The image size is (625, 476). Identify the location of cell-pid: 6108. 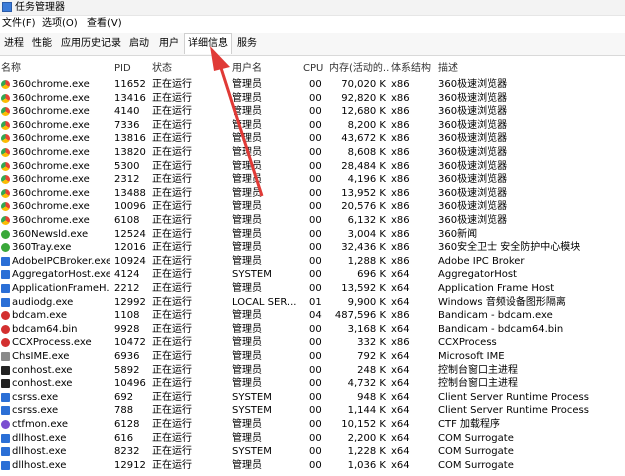
(127, 220).